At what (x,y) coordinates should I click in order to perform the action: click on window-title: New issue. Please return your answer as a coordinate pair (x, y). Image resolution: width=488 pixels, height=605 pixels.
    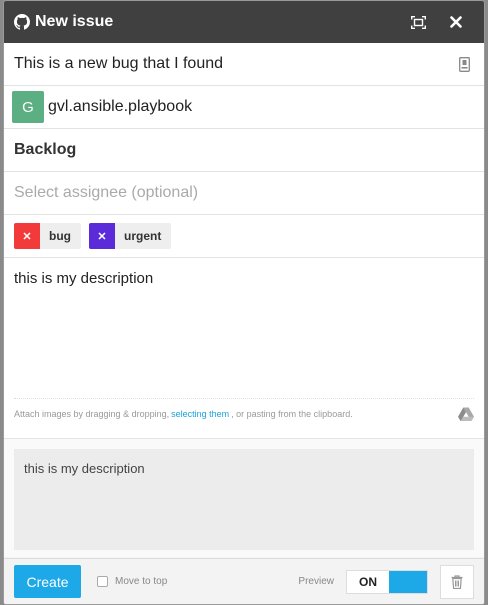
    Looking at the image, I should click on (74, 21).